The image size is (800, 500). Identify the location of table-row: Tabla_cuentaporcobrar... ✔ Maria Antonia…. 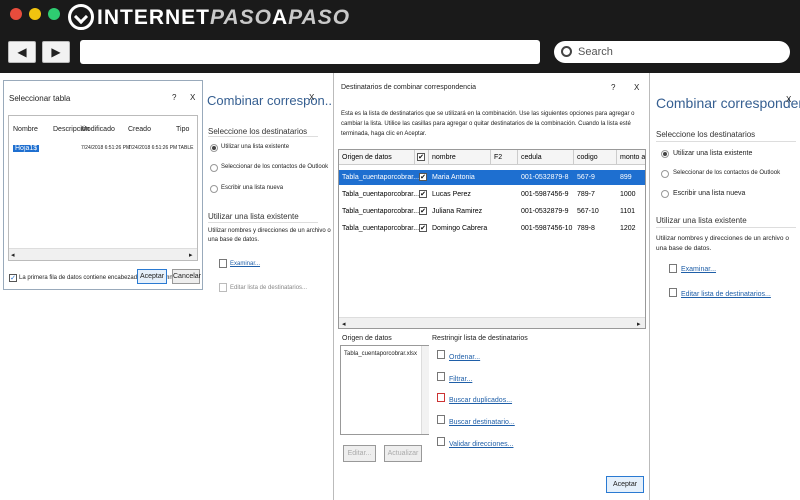
(492, 177).